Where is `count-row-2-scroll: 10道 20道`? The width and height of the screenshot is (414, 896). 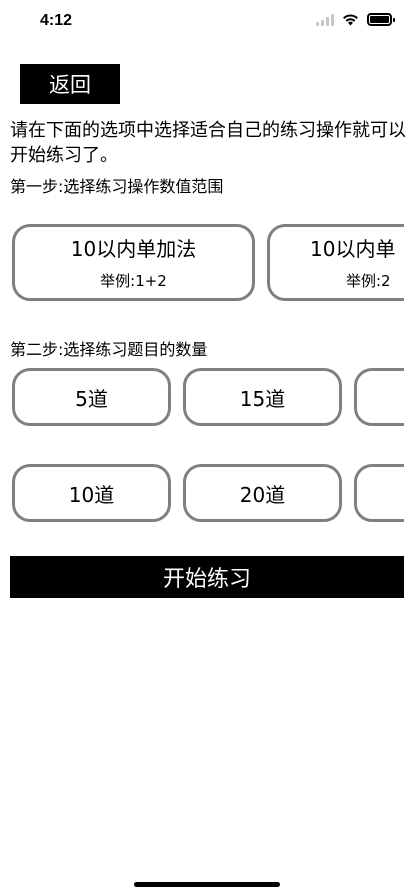
count-row-2-scroll: 10道 20道 is located at coordinates (202, 494).